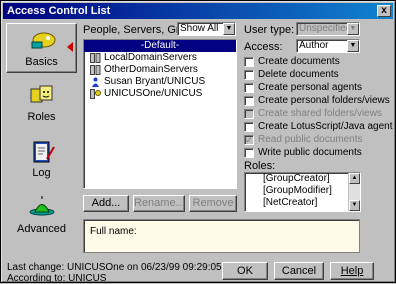  What do you see at coordinates (198, 11) in the screenshot?
I see `title-bar: Access Control List x` at bounding box center [198, 11].